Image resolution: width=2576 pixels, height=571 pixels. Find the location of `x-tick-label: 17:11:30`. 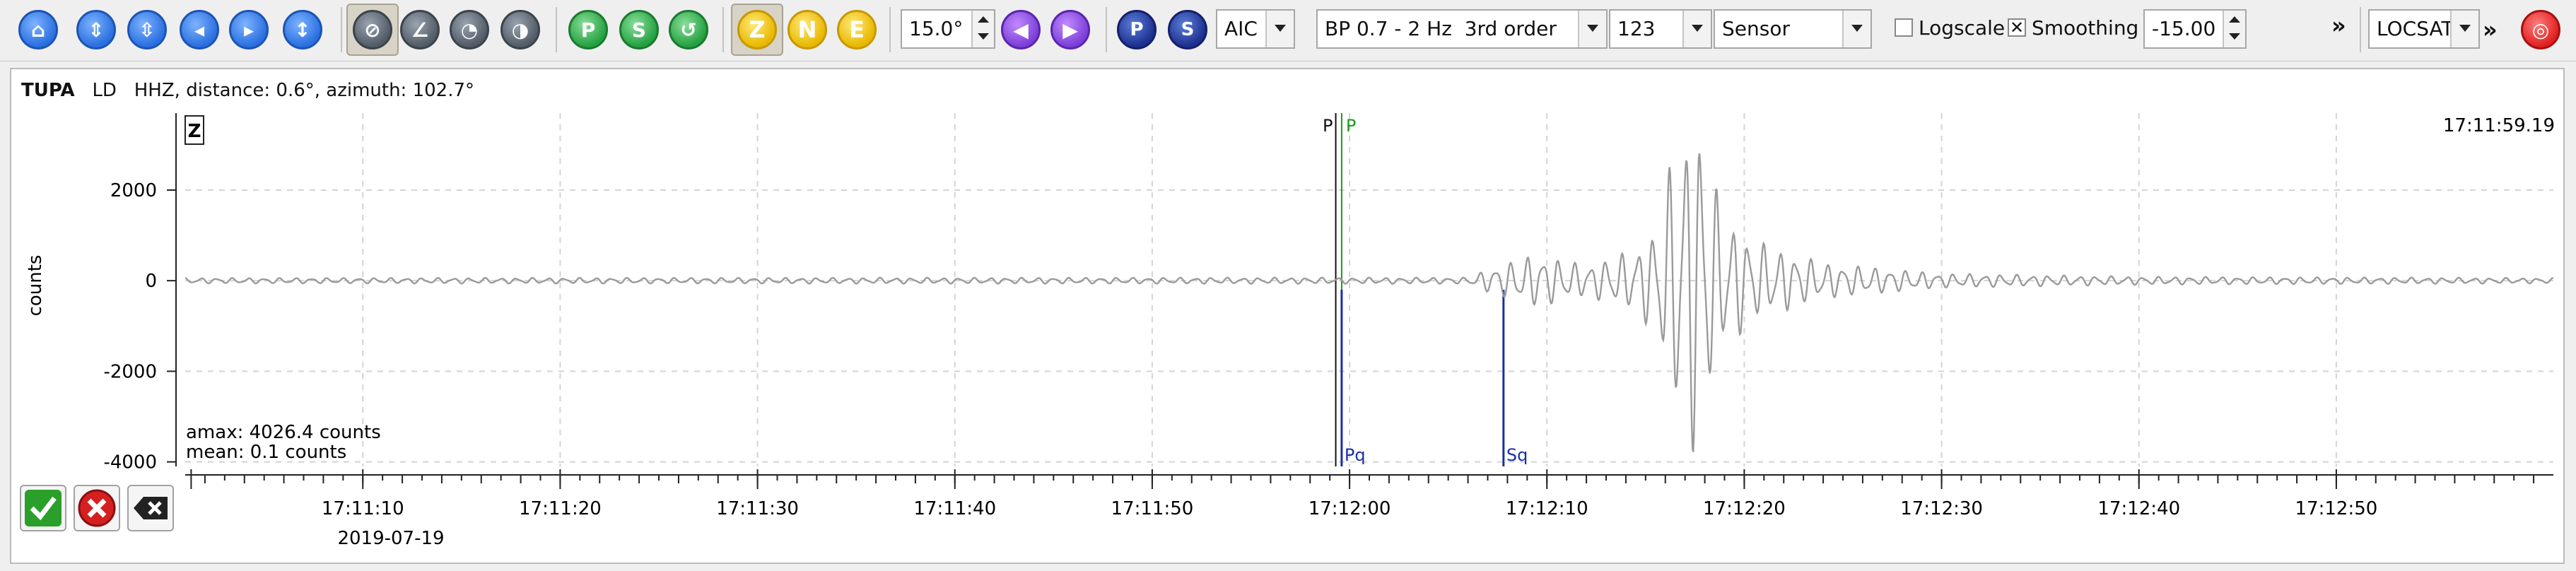

x-tick-label: 17:11:30 is located at coordinates (757, 508).